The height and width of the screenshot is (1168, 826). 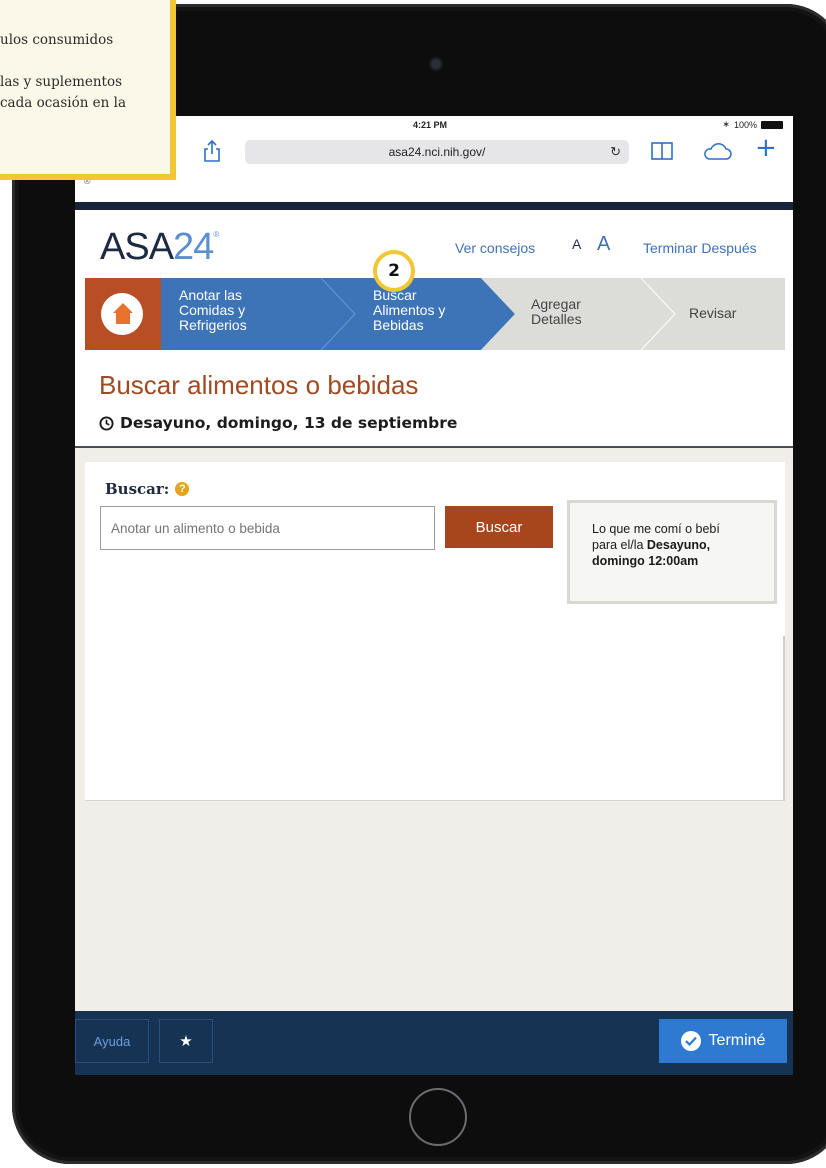 What do you see at coordinates (499, 527) in the screenshot?
I see `search-button: Buscar` at bounding box center [499, 527].